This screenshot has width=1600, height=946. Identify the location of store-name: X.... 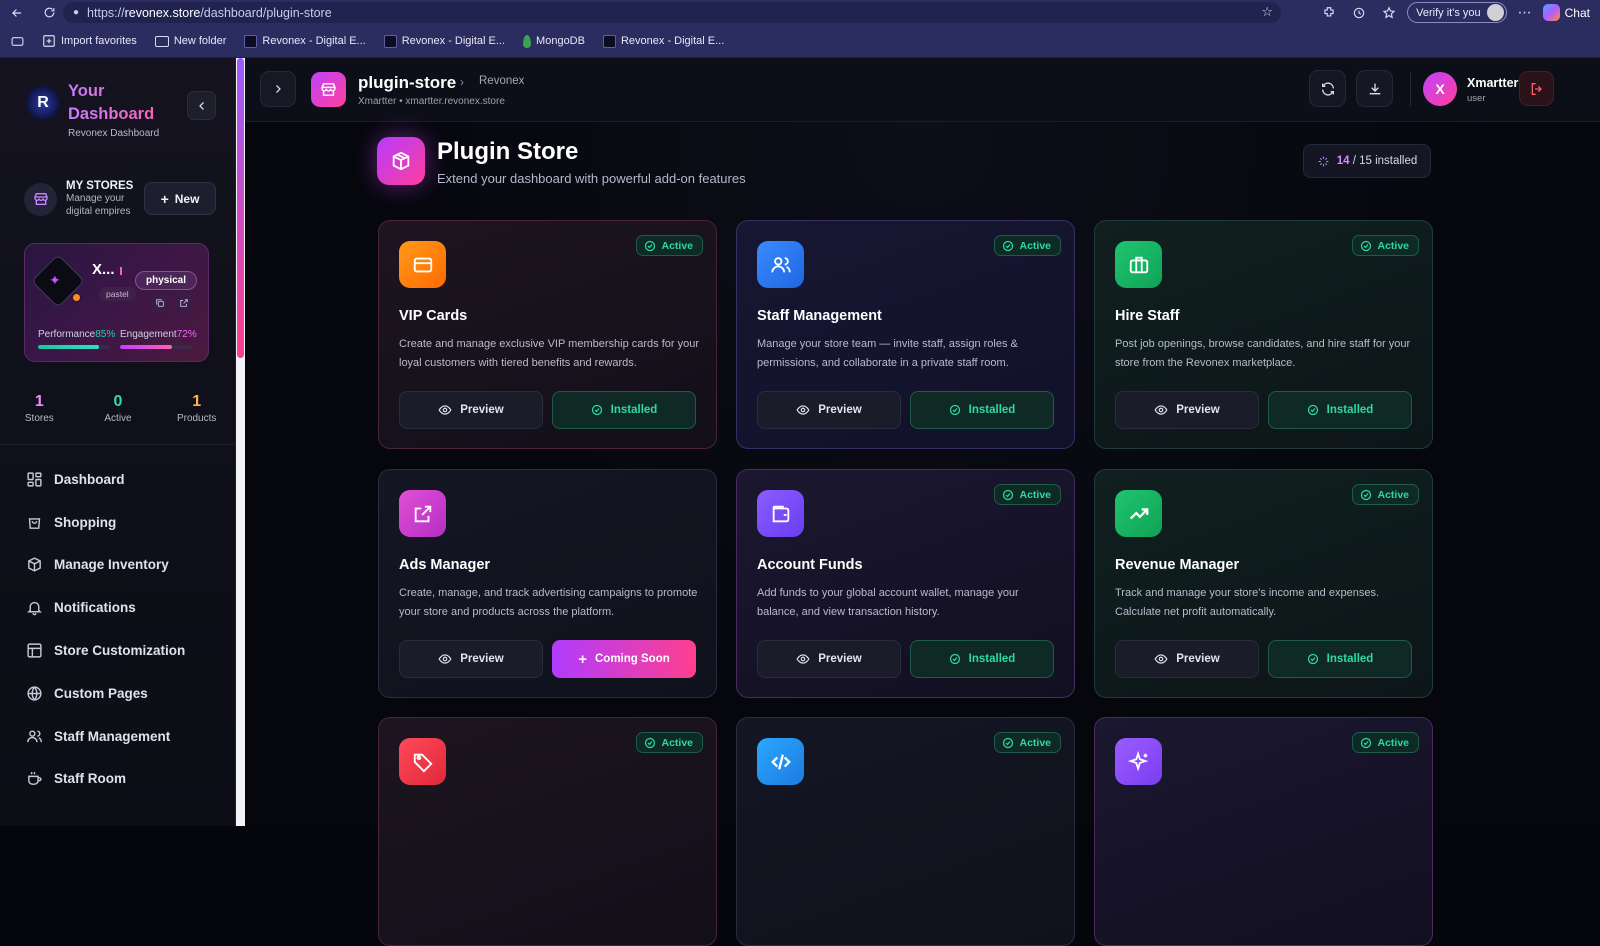
(103, 269).